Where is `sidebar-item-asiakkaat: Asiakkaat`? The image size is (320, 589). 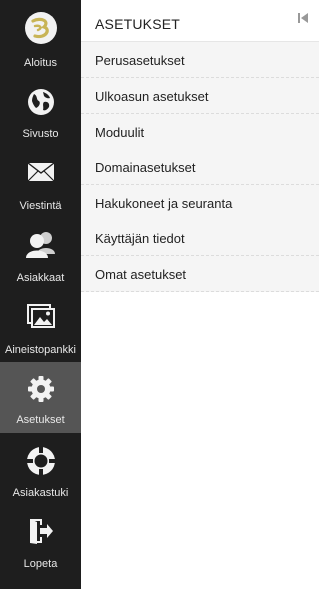 sidebar-item-asiakkaat: Asiakkaat is located at coordinates (40, 248).